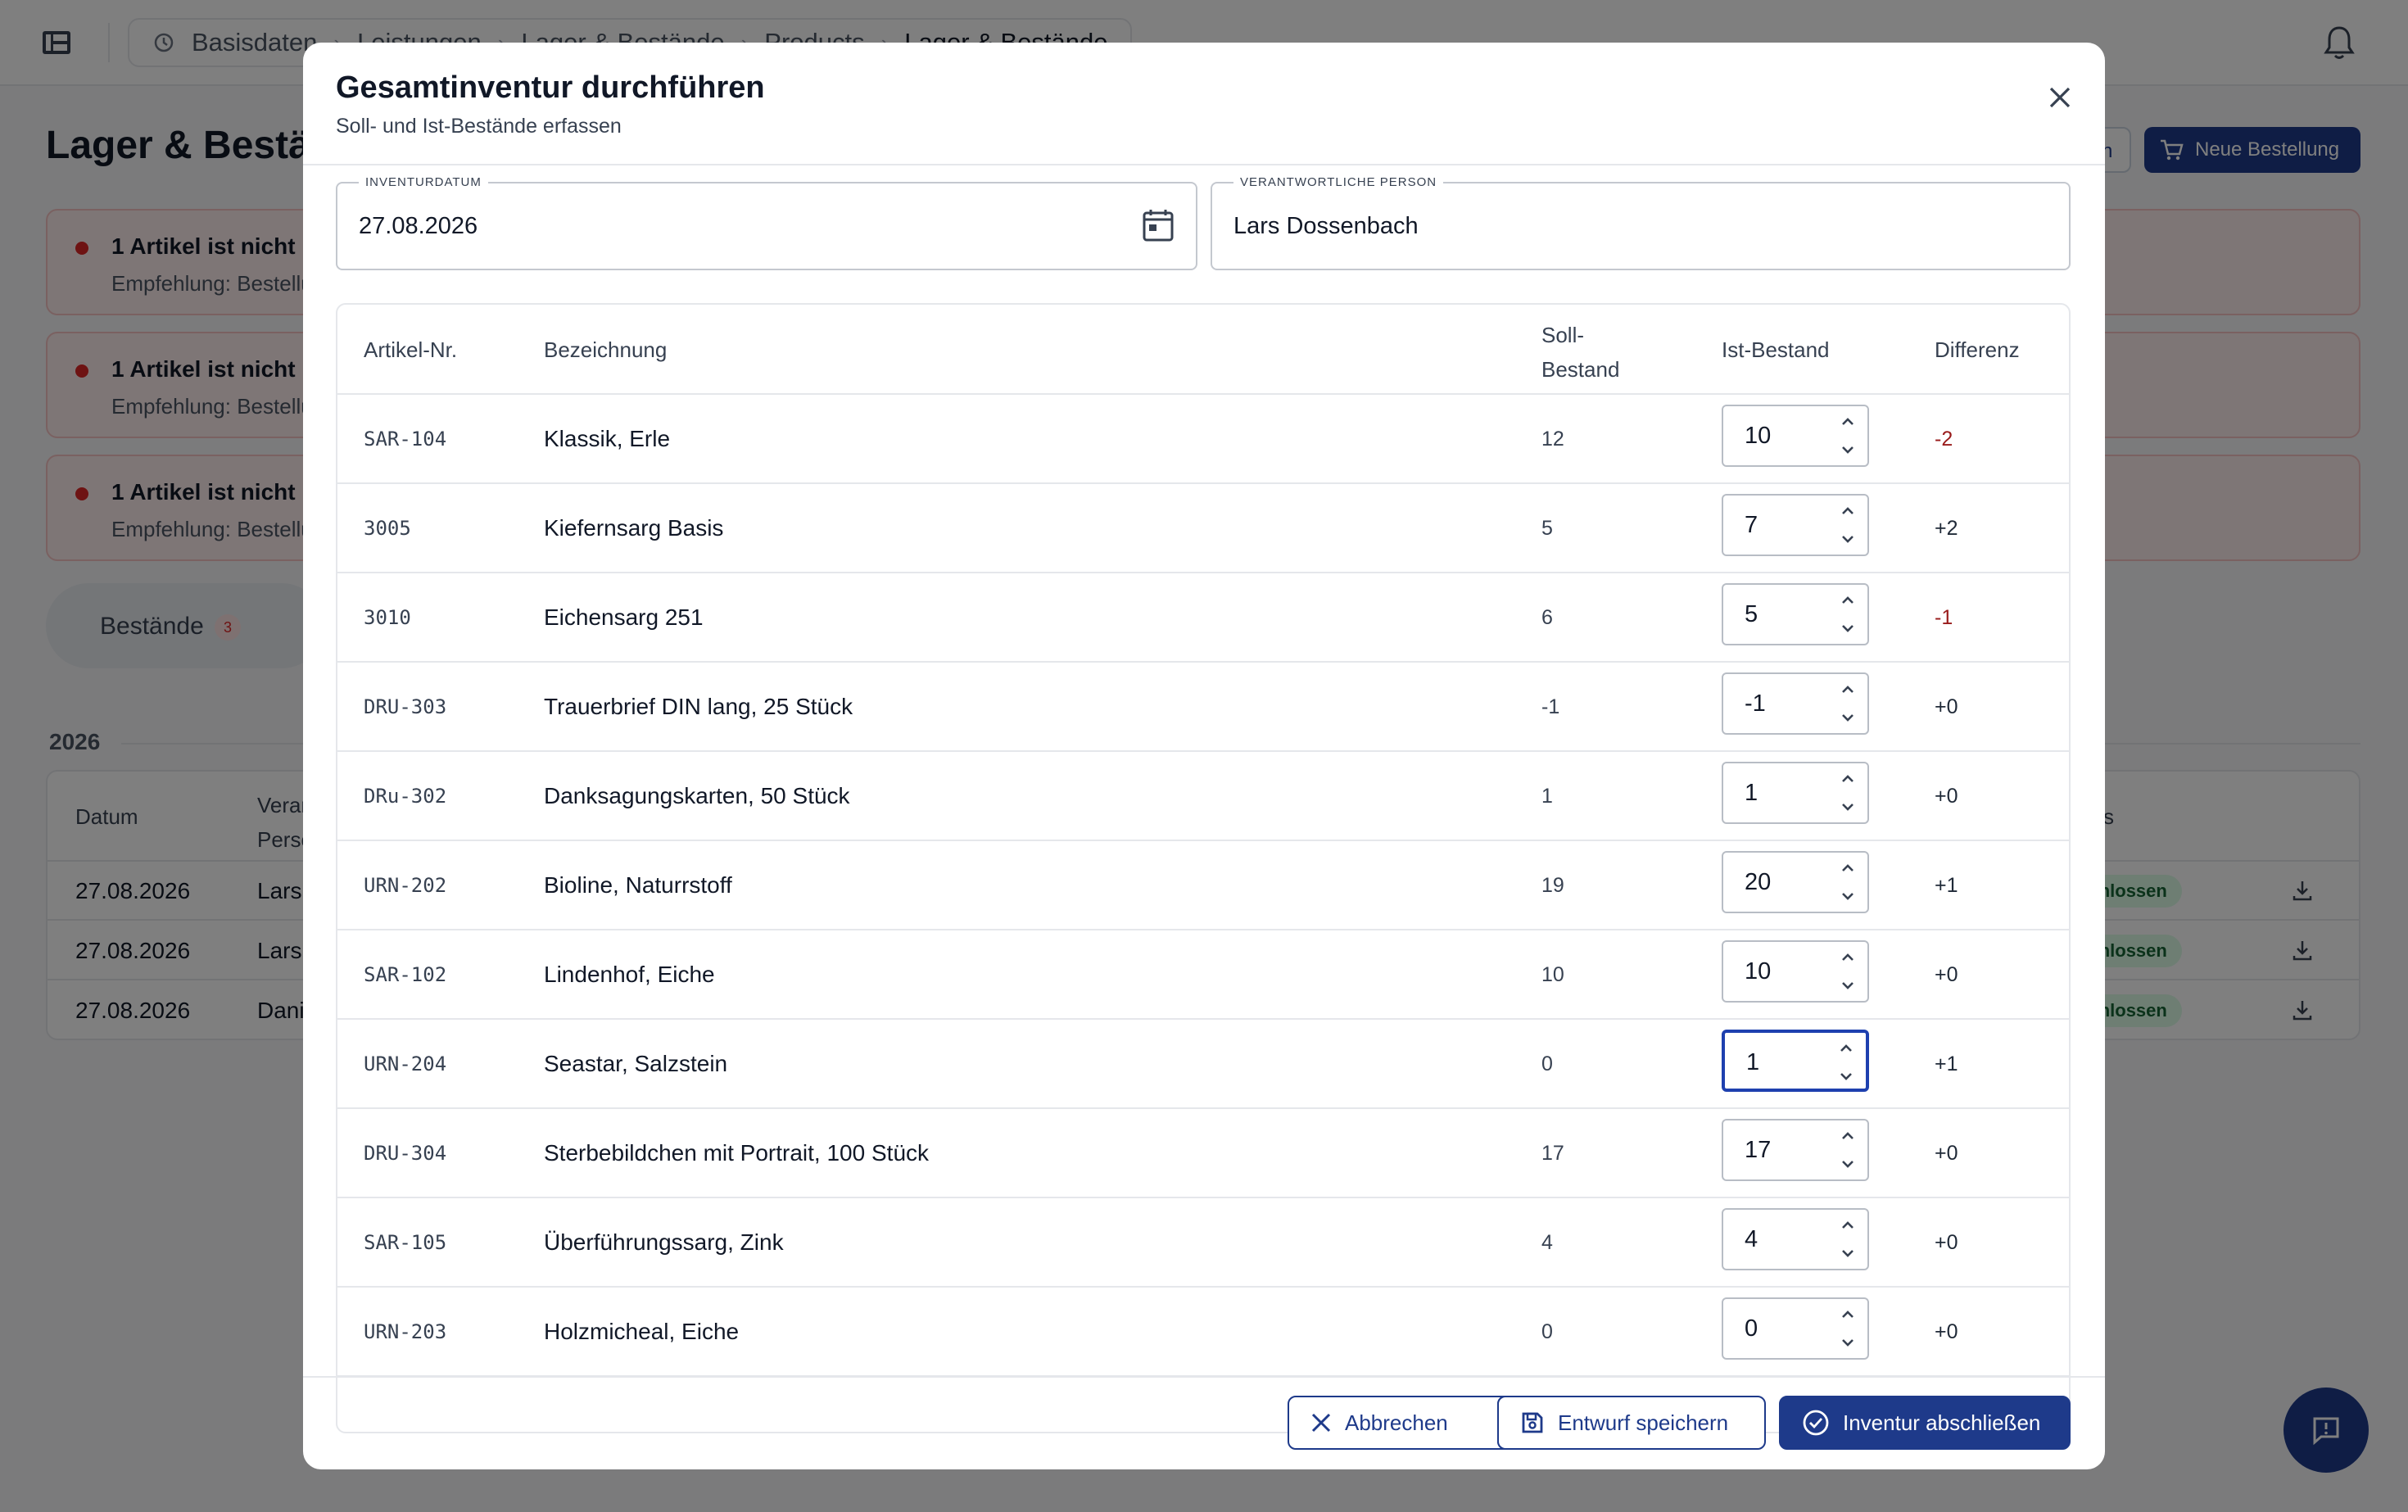  Describe the element at coordinates (642, 1331) in the screenshot. I see `article-description: Holzmicheal, Eiche` at that location.